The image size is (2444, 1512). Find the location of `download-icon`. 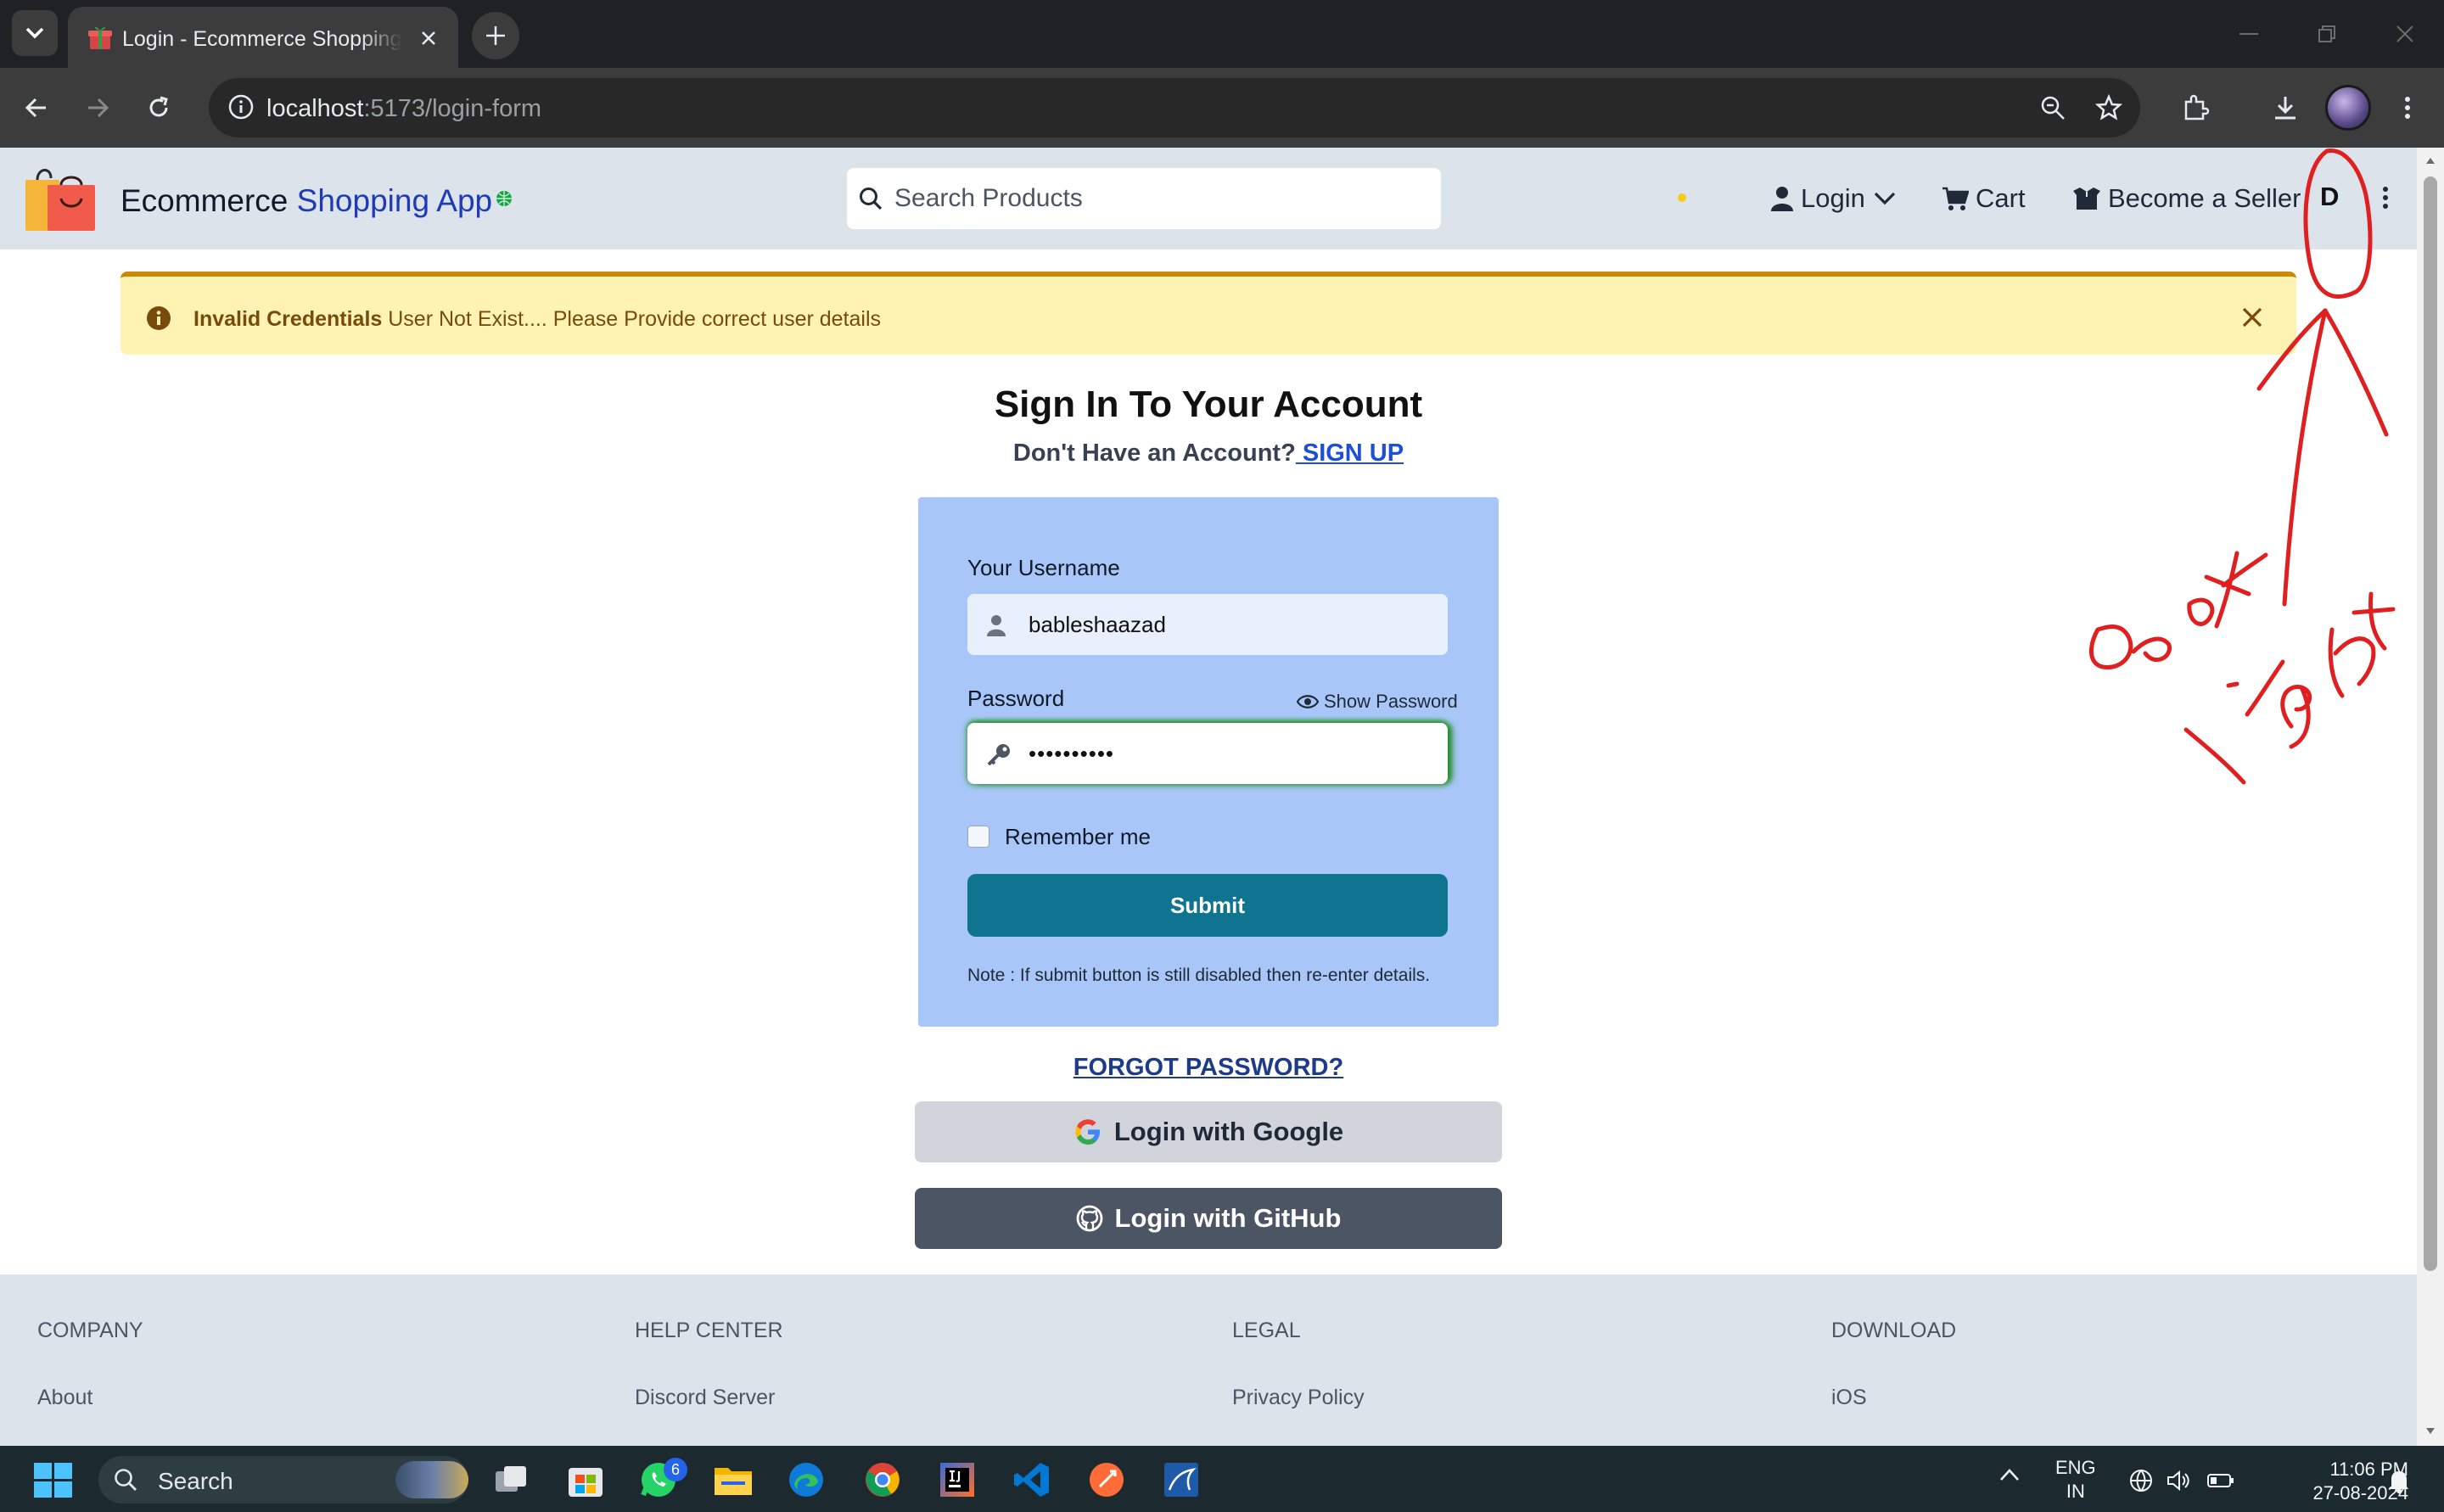

download-icon is located at coordinates (2285, 107).